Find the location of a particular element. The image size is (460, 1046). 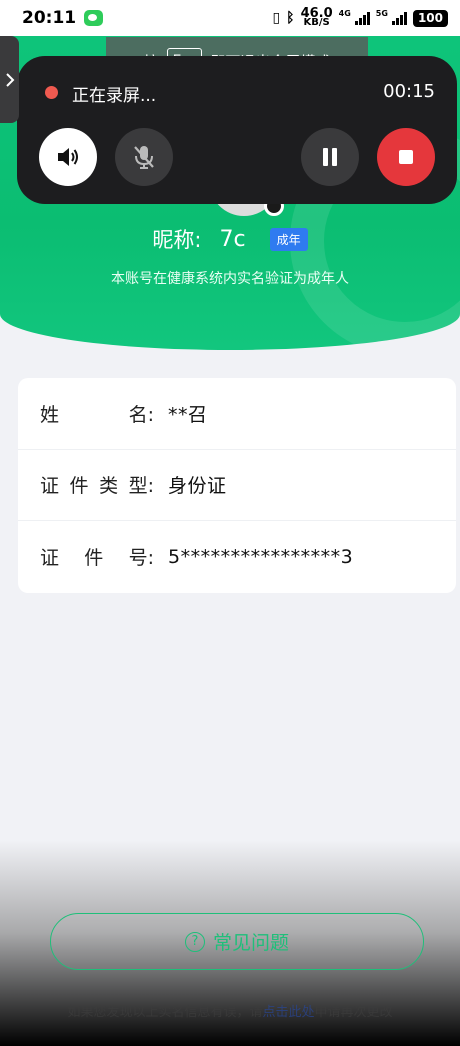

info-label: 姓名: is located at coordinates (97, 414).